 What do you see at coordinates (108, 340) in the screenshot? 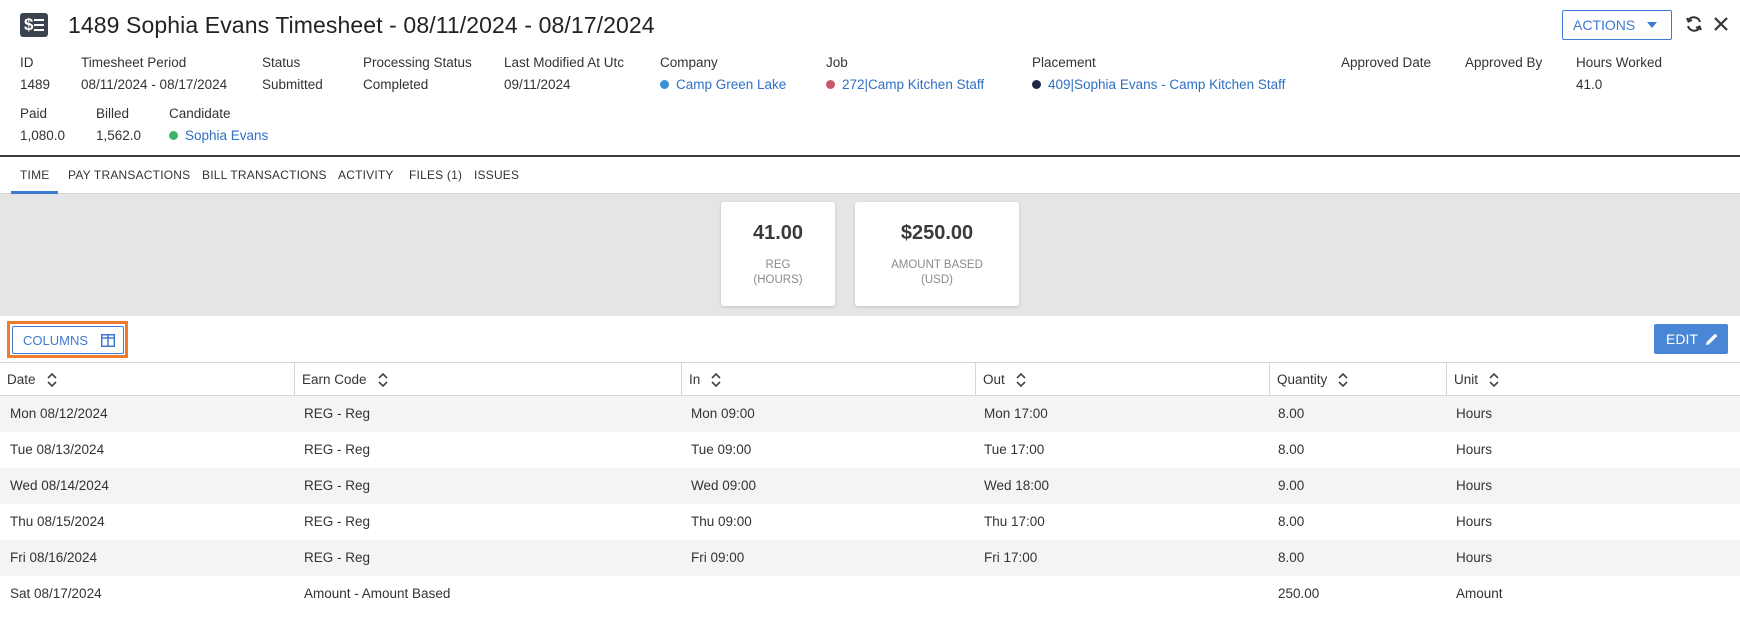
I see `columns-icon` at bounding box center [108, 340].